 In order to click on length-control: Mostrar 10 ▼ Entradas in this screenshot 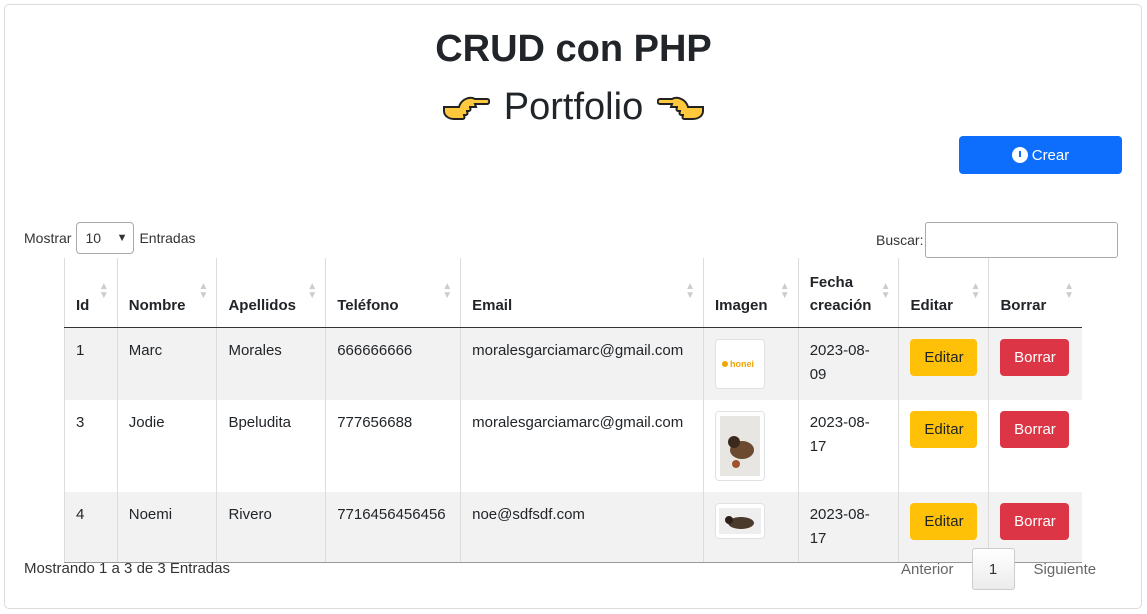, I will do `click(110, 238)`.